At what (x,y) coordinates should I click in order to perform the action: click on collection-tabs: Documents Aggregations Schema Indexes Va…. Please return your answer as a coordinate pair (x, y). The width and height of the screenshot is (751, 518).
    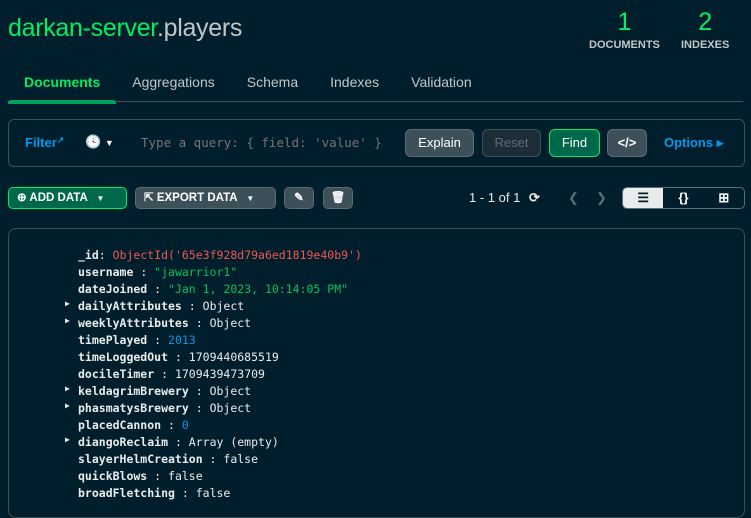
    Looking at the image, I should click on (375, 83).